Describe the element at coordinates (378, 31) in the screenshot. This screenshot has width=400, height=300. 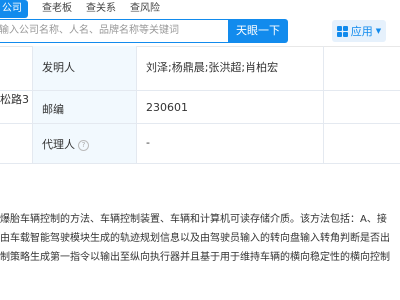
I see `caret-down-icon: ▼` at that location.